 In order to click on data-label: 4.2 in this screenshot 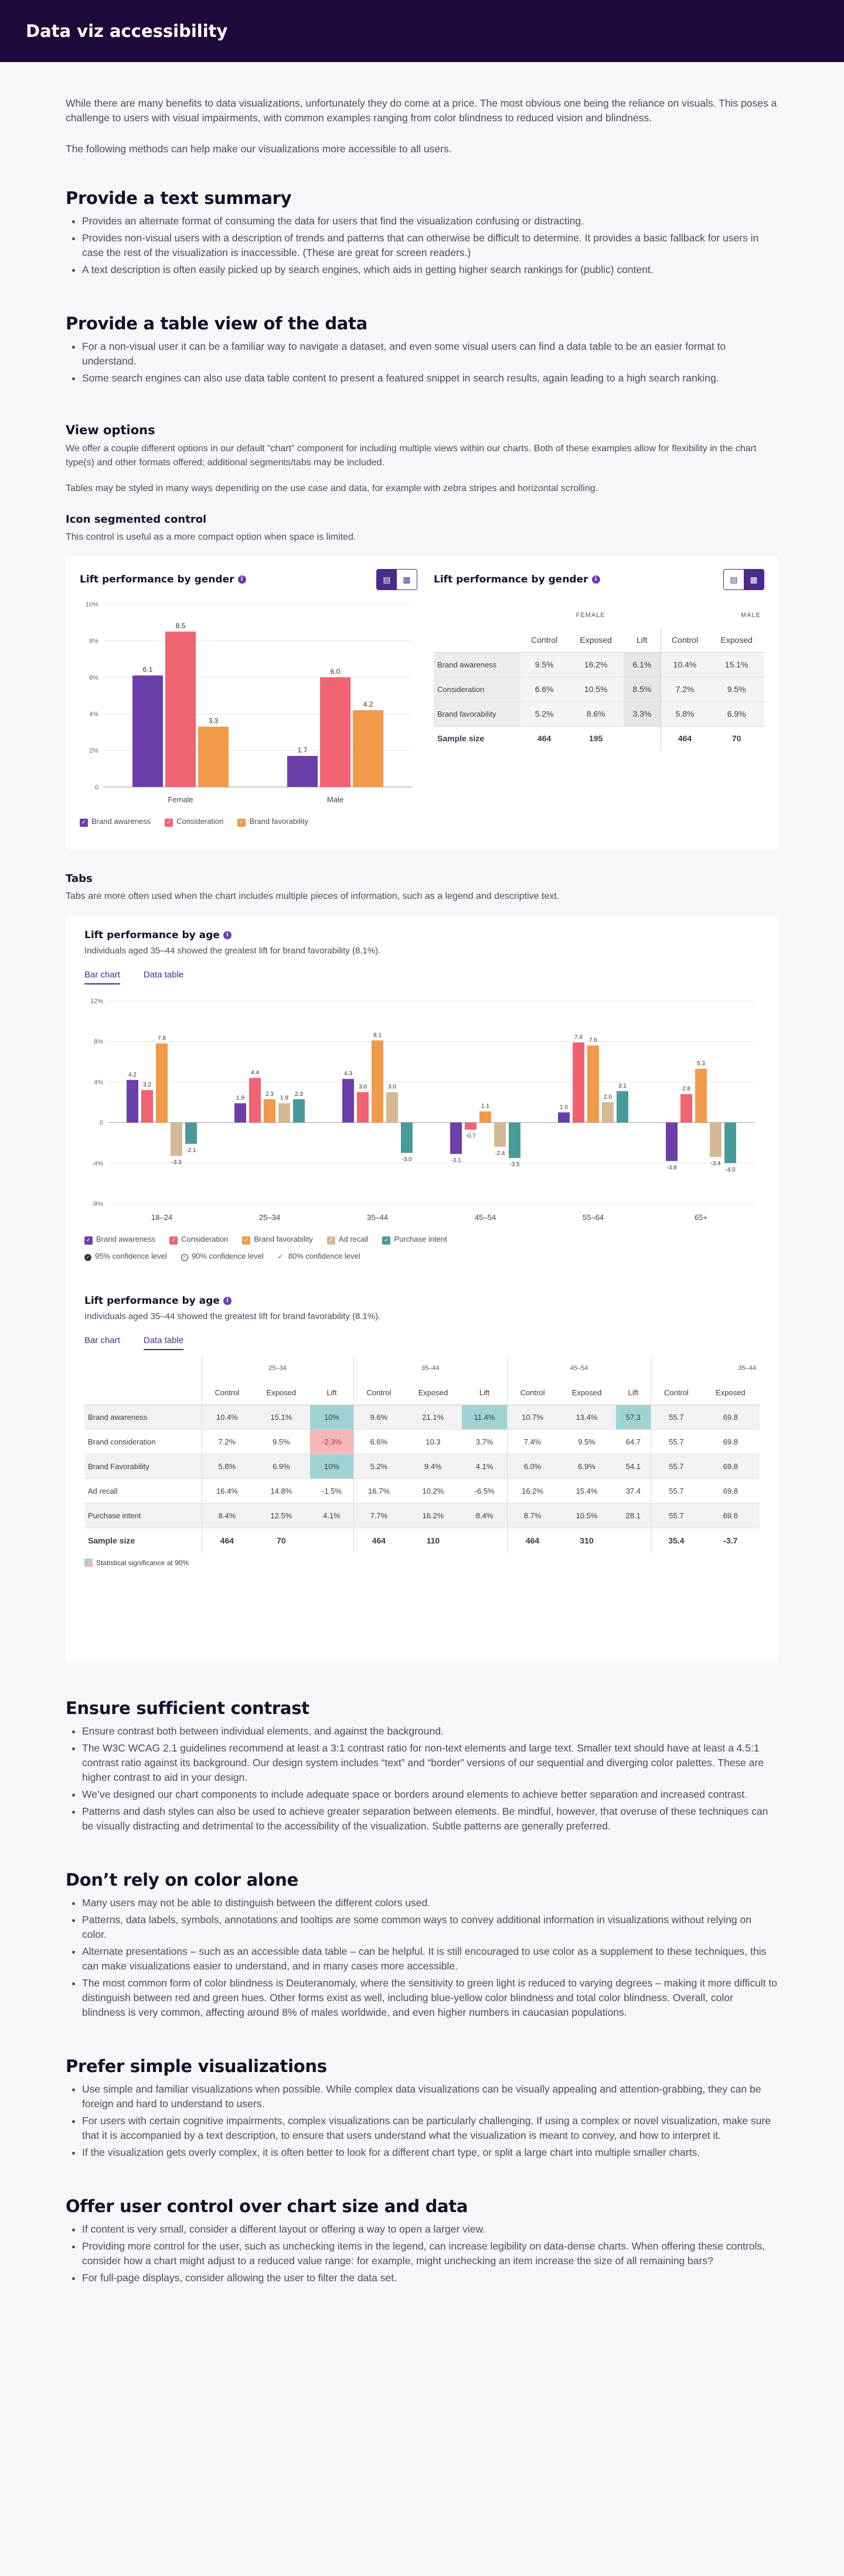, I will do `click(368, 704)`.